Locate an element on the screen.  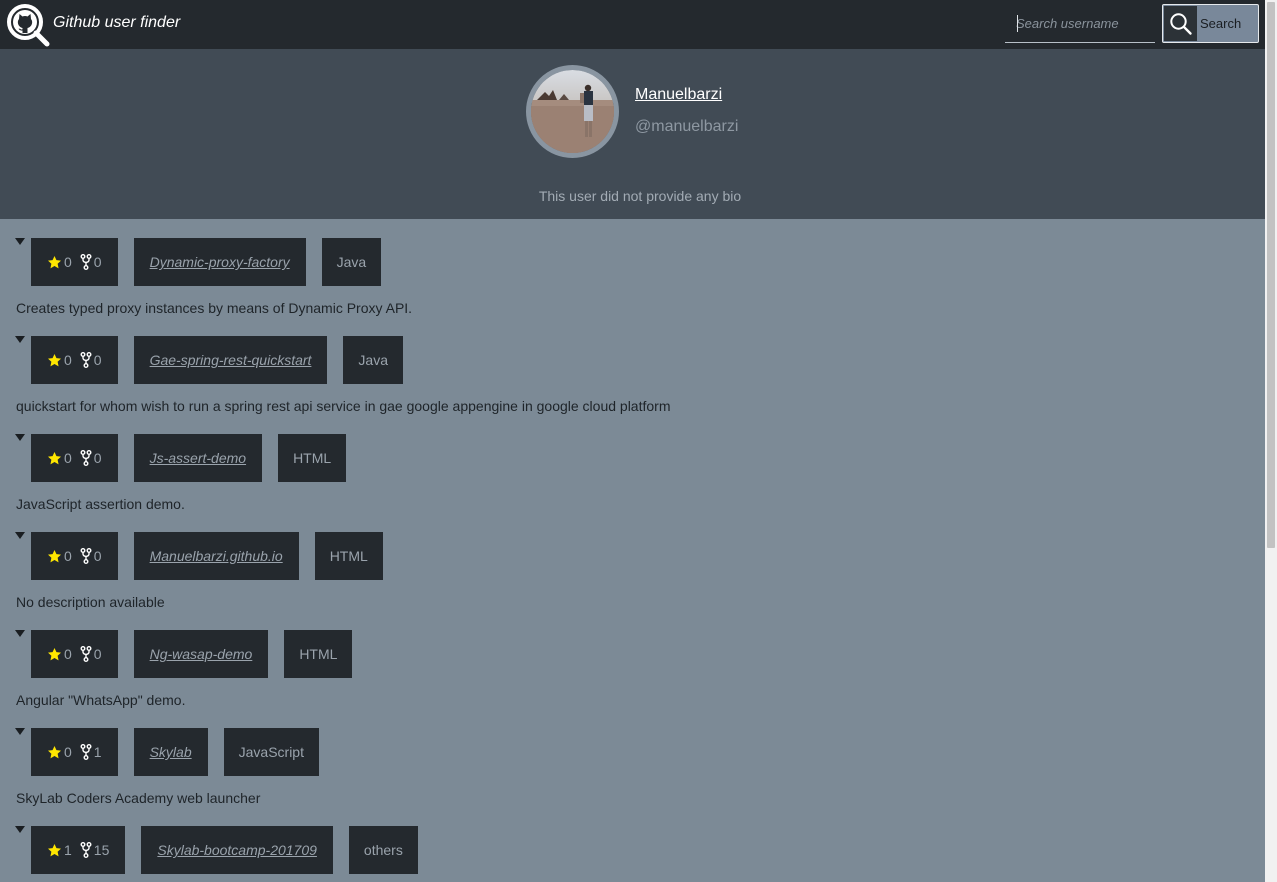
repo-name-link: Skylab-bootcamp-201709 is located at coordinates (237, 850).